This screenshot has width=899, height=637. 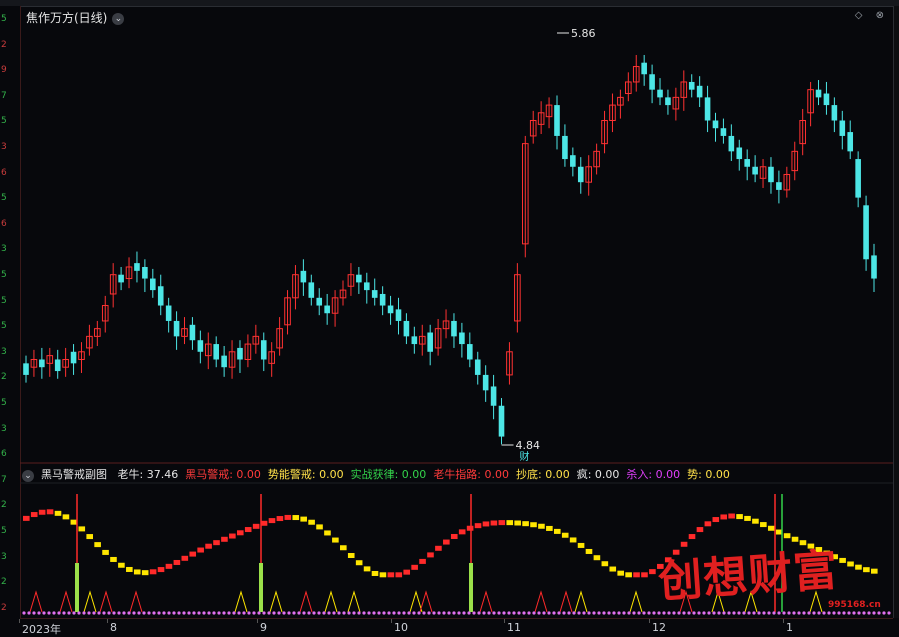 I want to click on x-tick-label: 10, so click(x=401, y=627).